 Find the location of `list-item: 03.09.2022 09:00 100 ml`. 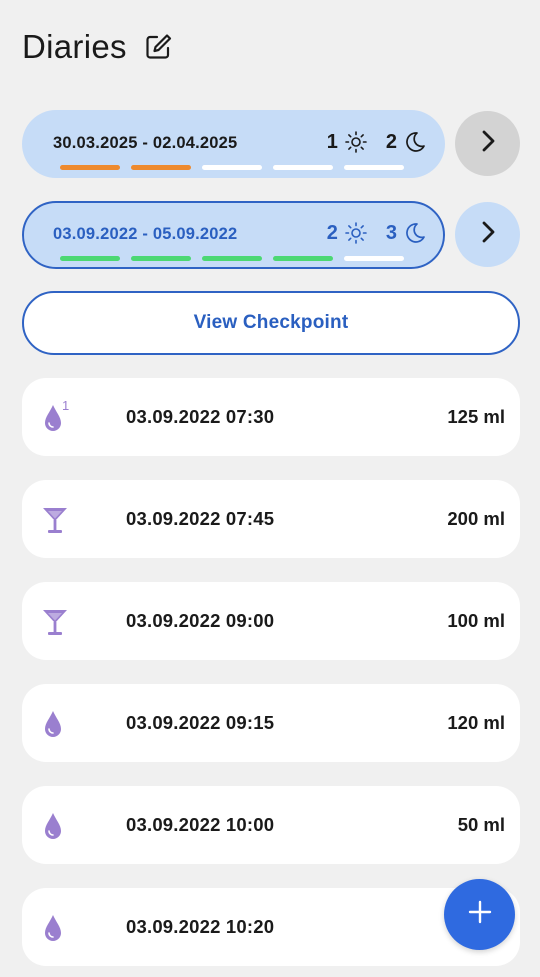

list-item: 03.09.2022 09:00 100 ml is located at coordinates (271, 621).